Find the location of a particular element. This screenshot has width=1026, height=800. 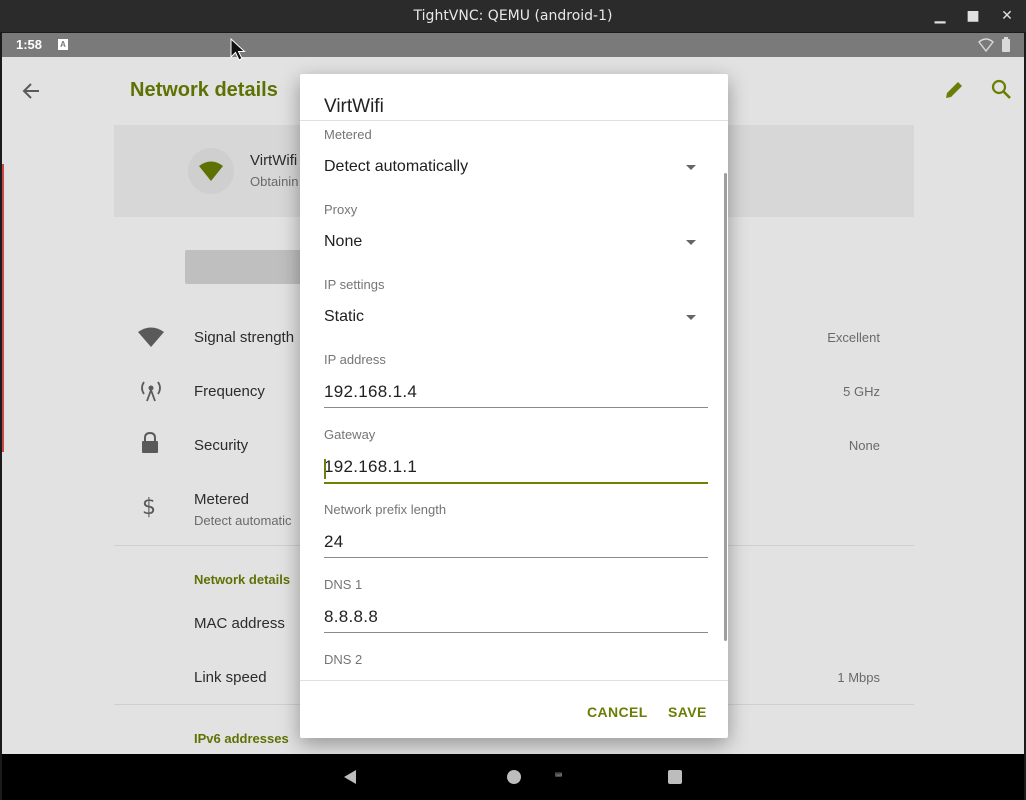

signal-strength-value: Excellent is located at coordinates (853, 337).